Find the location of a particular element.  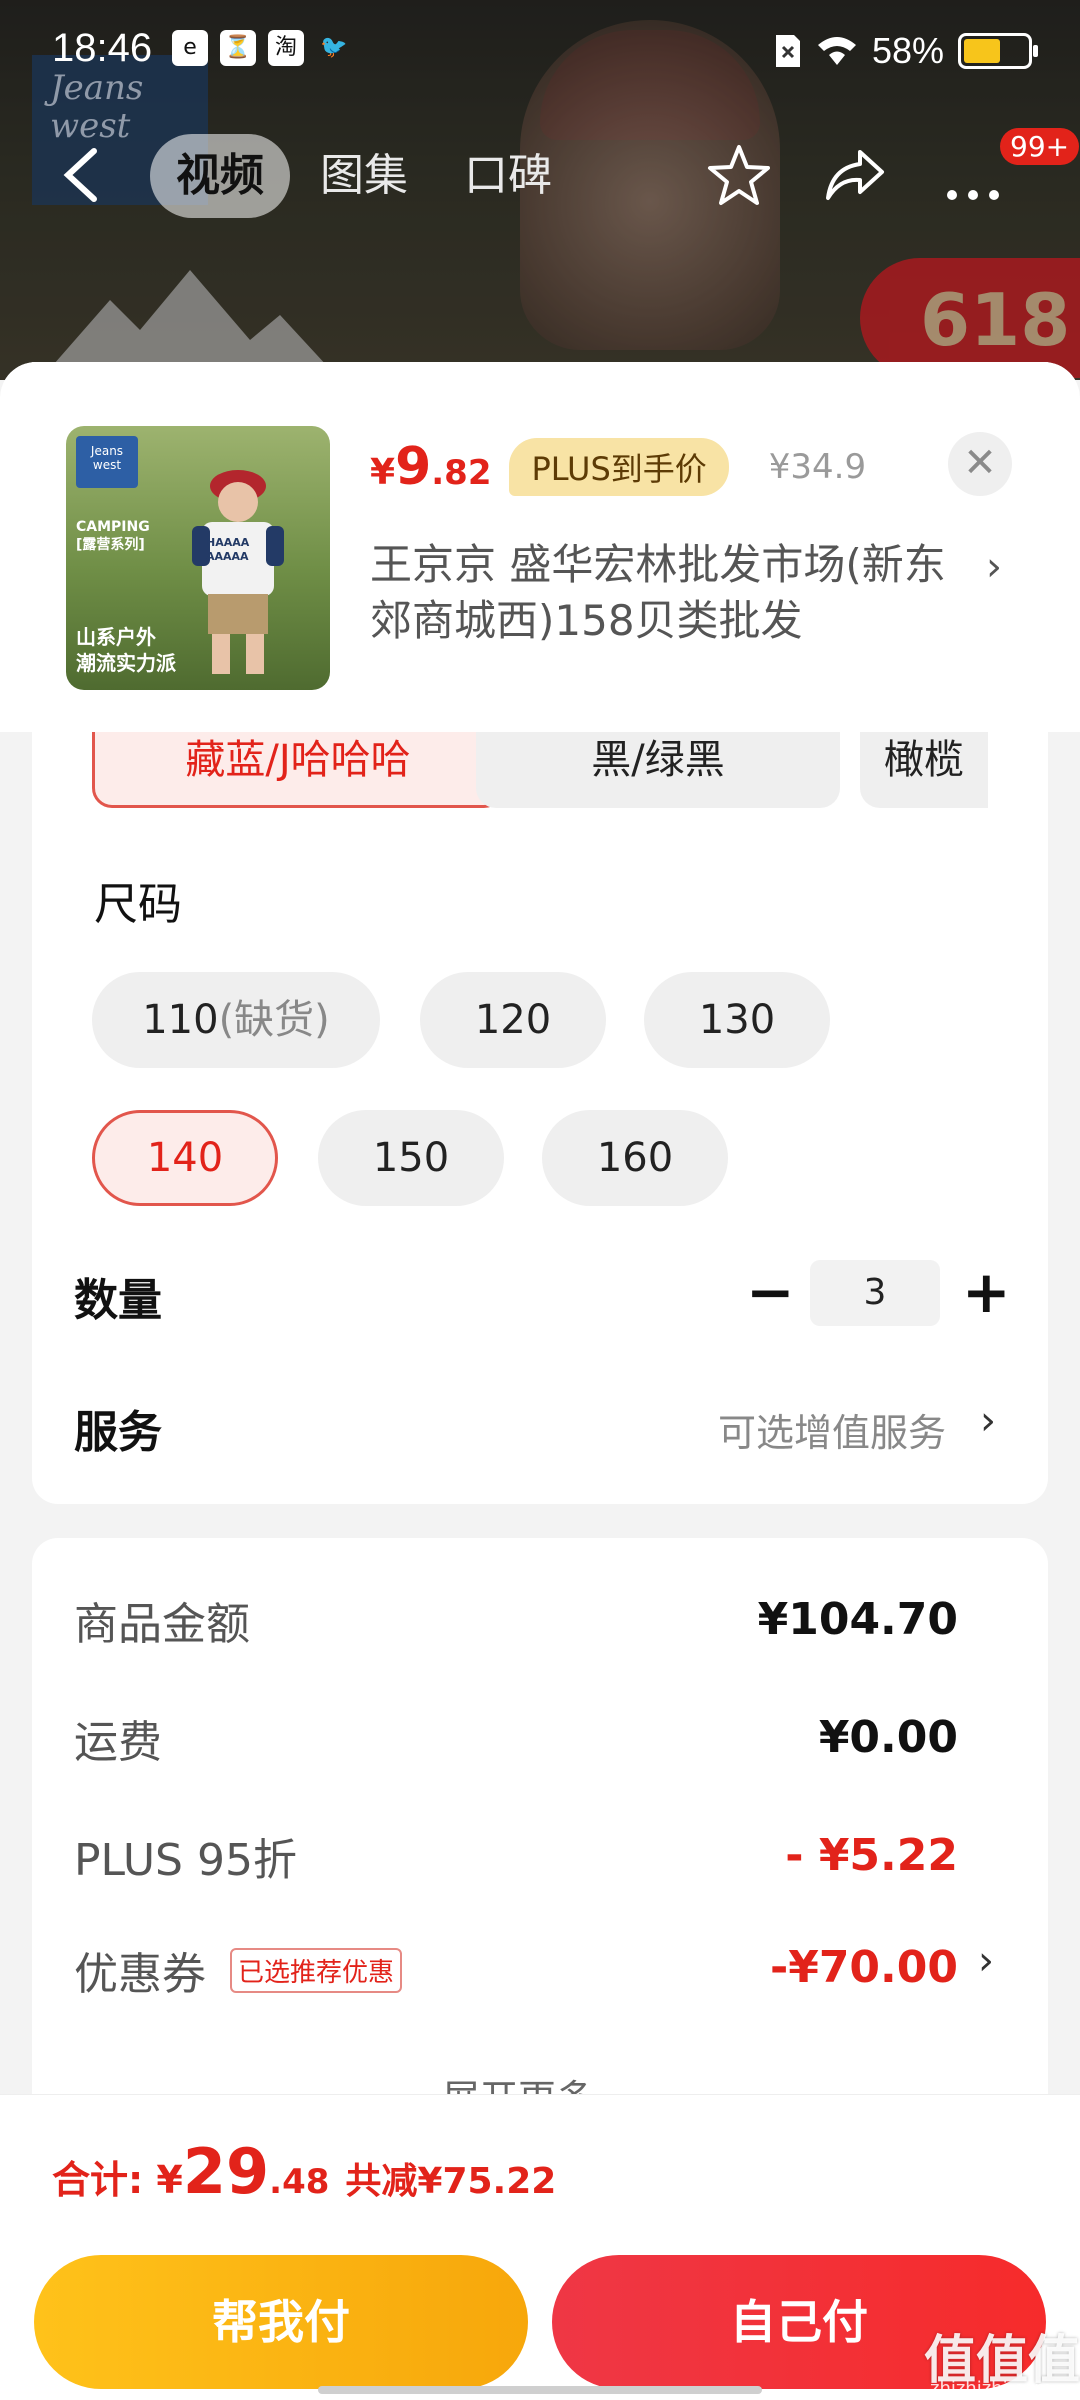

helper-pay-button: 帮我付 is located at coordinates (281, 2322).